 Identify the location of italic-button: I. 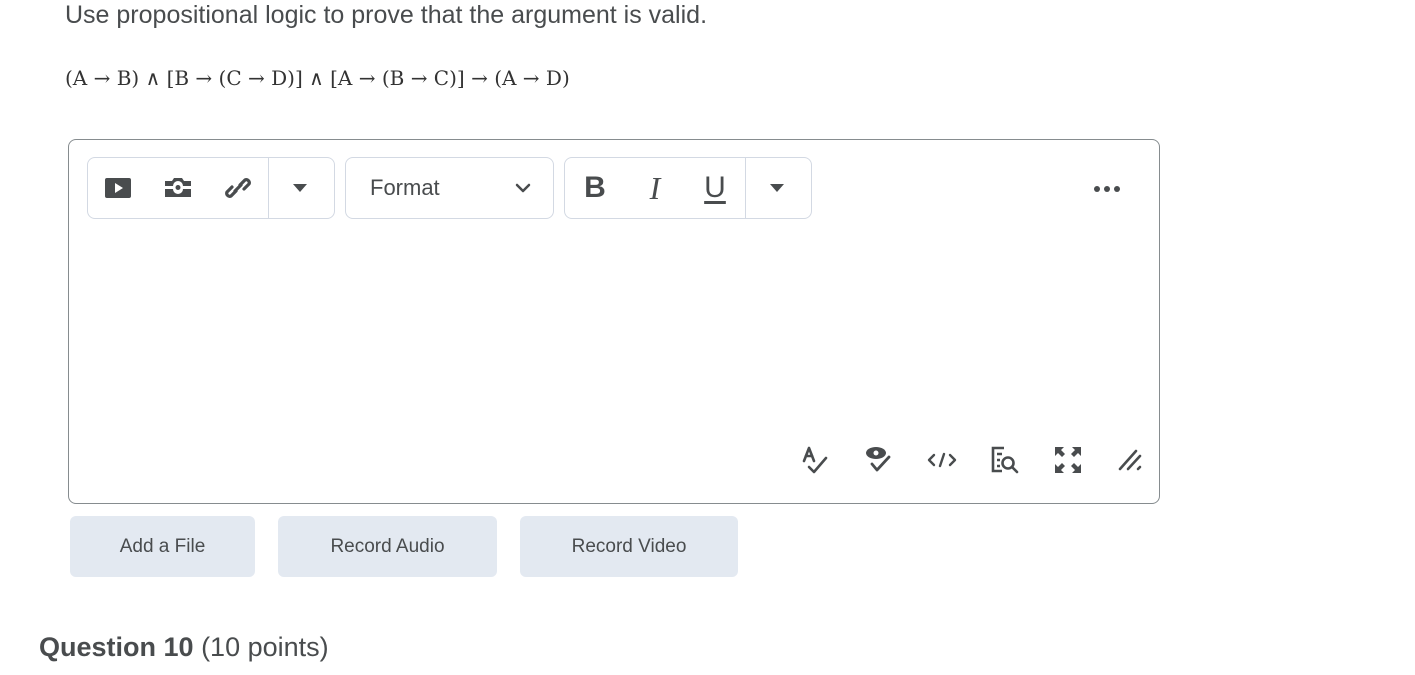
(655, 188).